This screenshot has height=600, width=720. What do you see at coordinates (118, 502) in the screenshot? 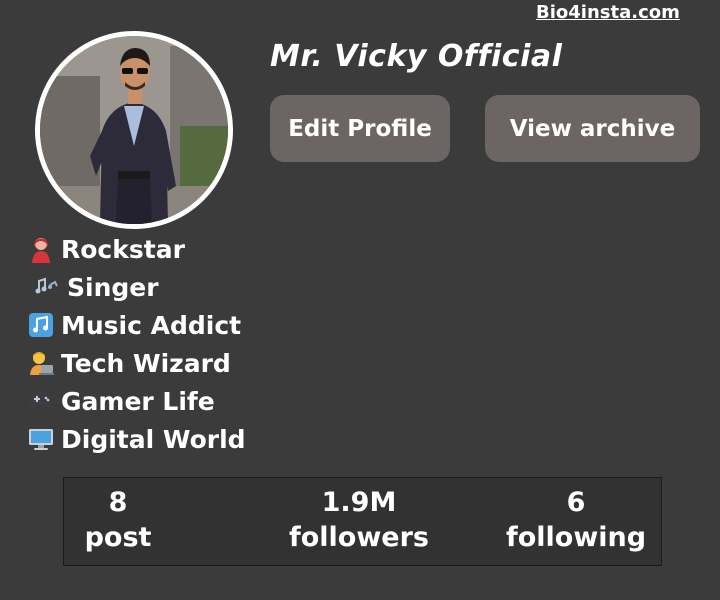
I see `post-count: 8` at bounding box center [118, 502].